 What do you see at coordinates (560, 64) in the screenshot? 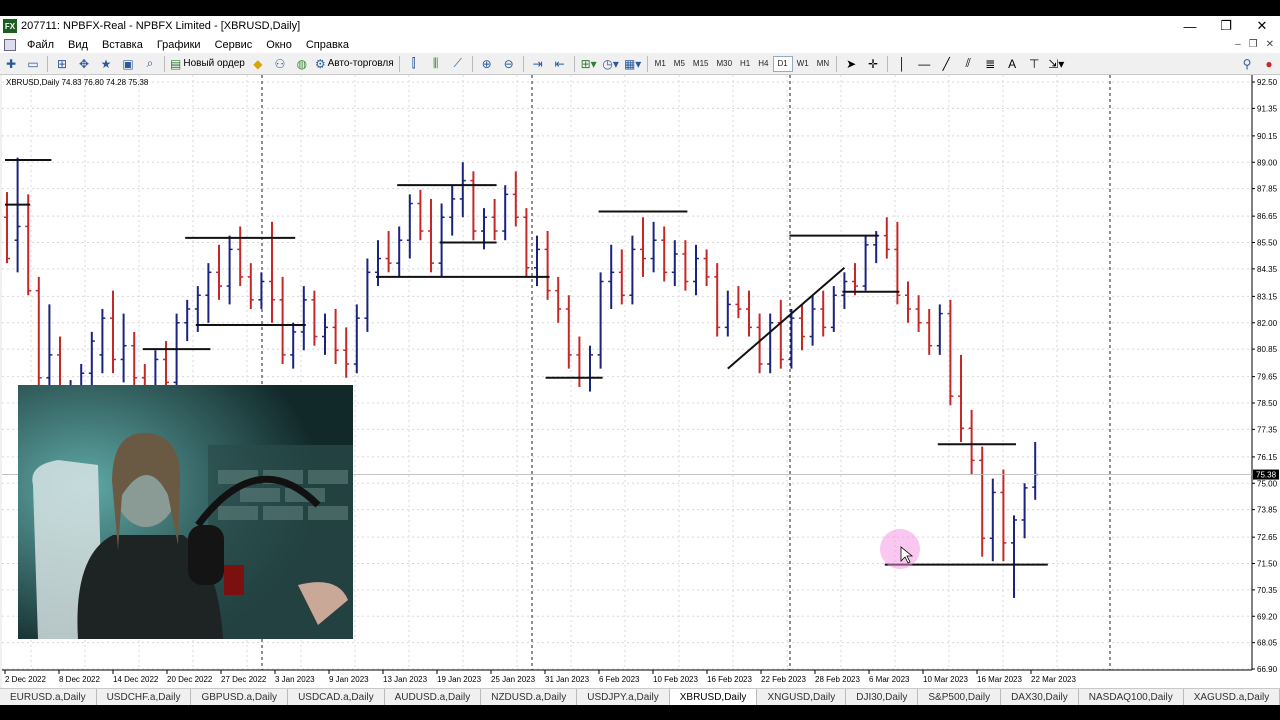
I see `chart-shift-icon: ⇤` at bounding box center [560, 64].